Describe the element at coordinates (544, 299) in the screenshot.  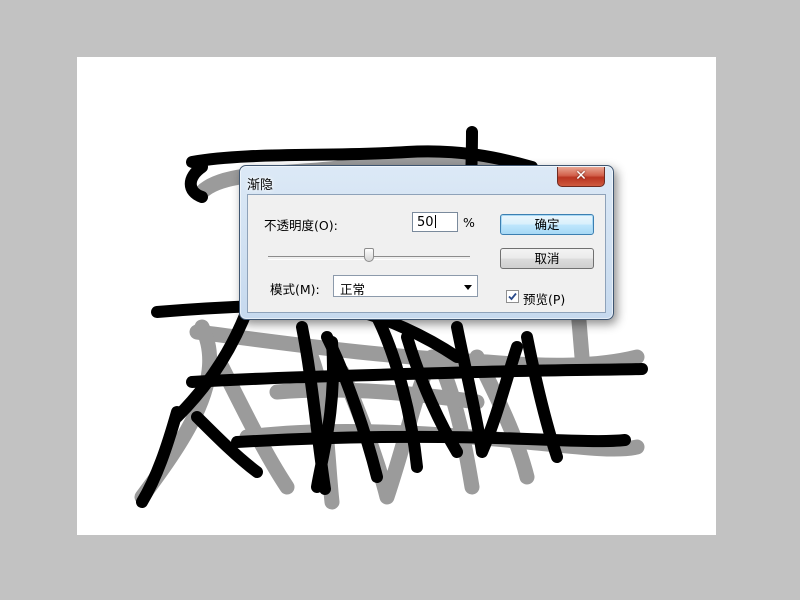
I see `preview-label: 预览(P)` at that location.